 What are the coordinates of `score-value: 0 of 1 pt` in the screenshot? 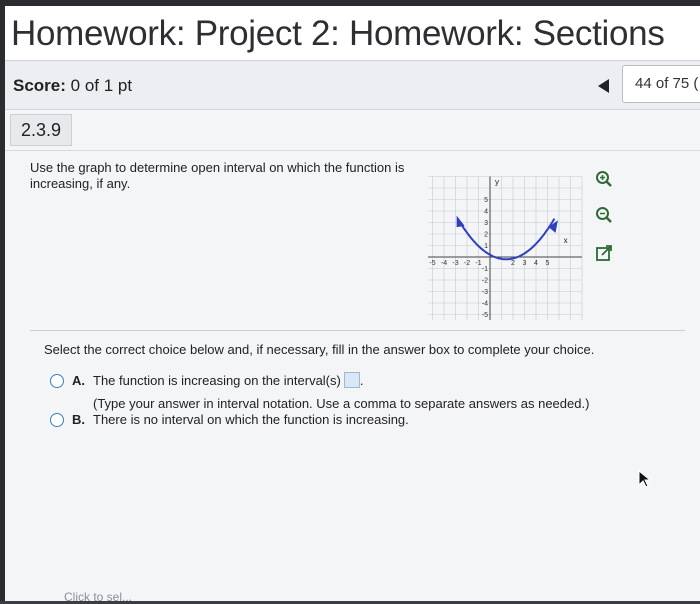 It's located at (101, 85).